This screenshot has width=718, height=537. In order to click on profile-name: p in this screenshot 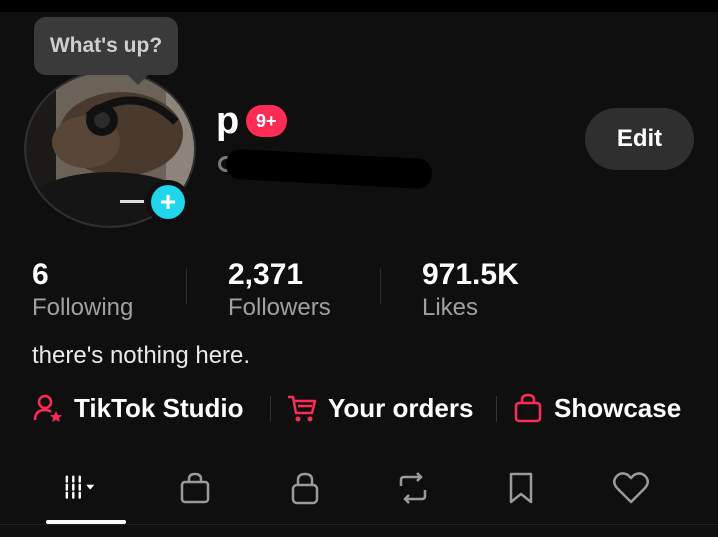, I will do `click(228, 121)`.